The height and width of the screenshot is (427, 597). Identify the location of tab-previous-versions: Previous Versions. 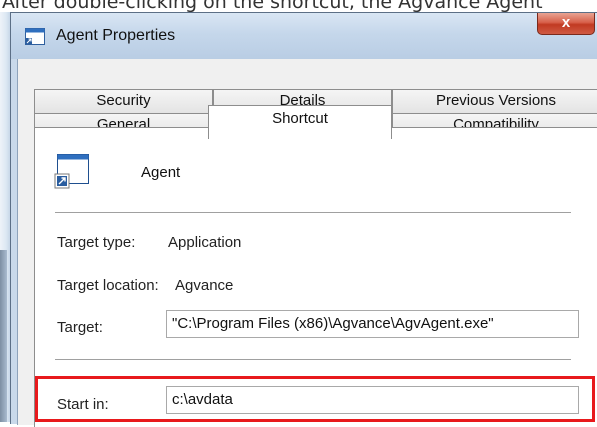
(494, 101).